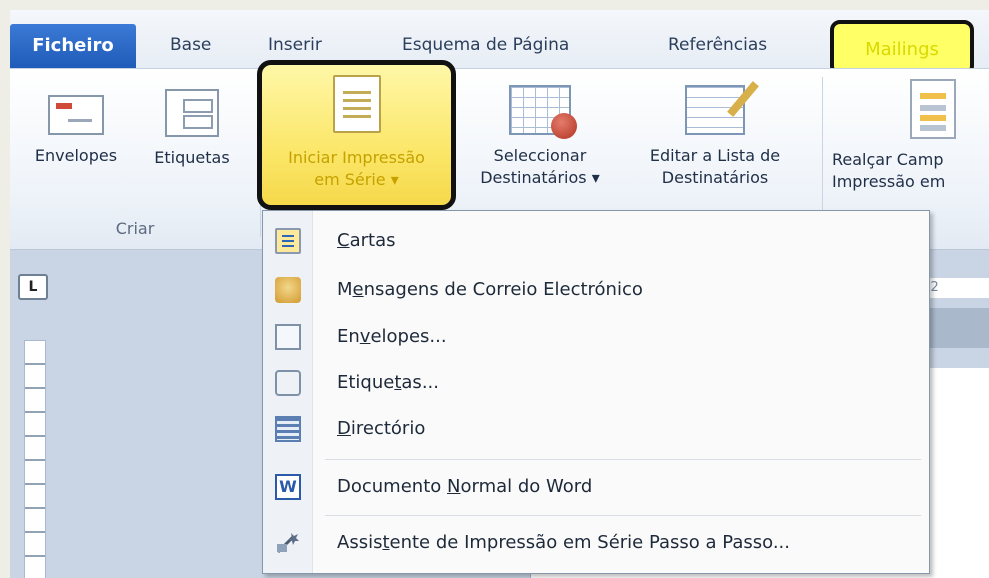  What do you see at coordinates (490, 289) in the screenshot?
I see `menu-item-label: Mensagens de Correio Electrónico` at bounding box center [490, 289].